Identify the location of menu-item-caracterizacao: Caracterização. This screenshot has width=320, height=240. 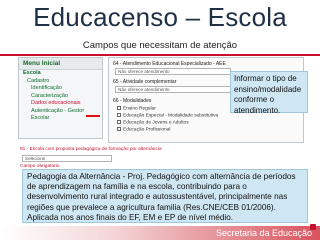
(60, 97).